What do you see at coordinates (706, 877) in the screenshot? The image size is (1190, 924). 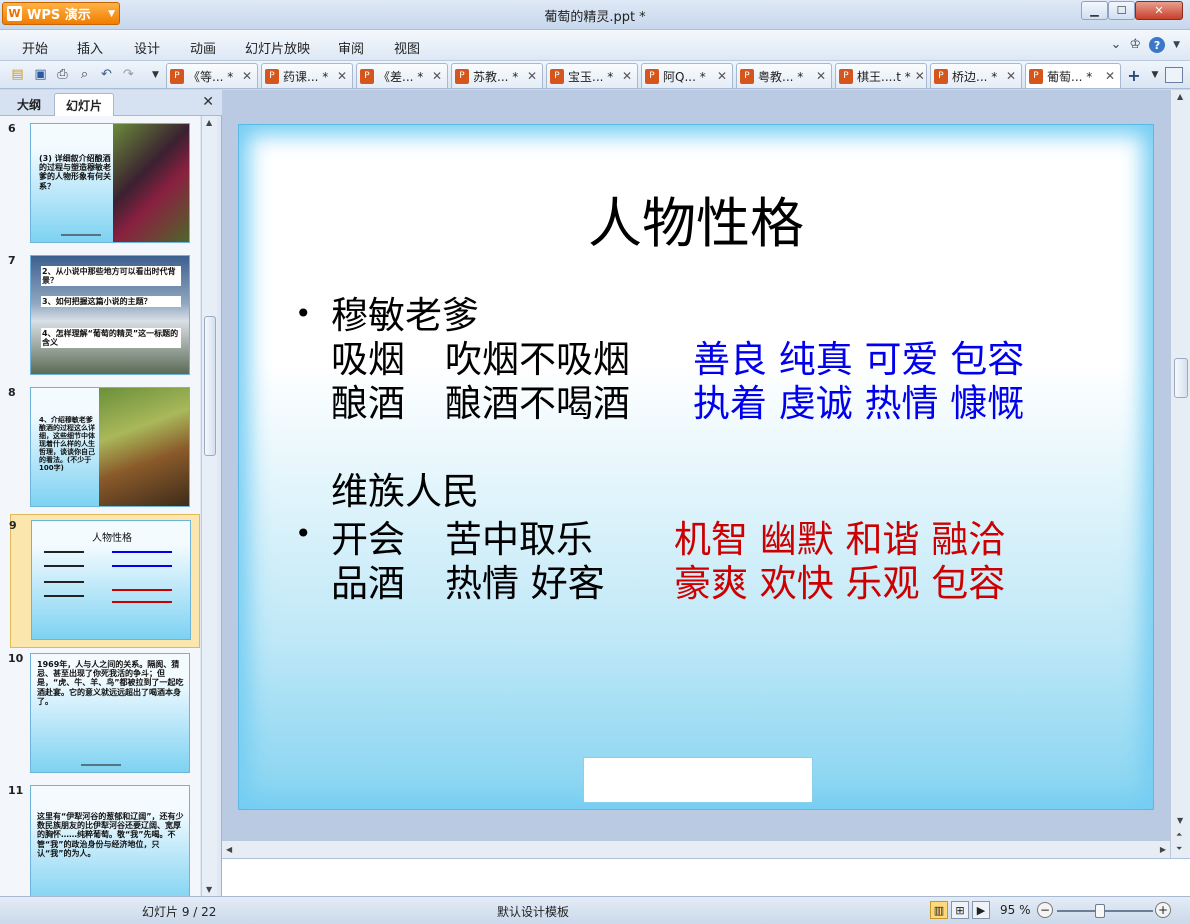 I see `notes-pane` at bounding box center [706, 877].